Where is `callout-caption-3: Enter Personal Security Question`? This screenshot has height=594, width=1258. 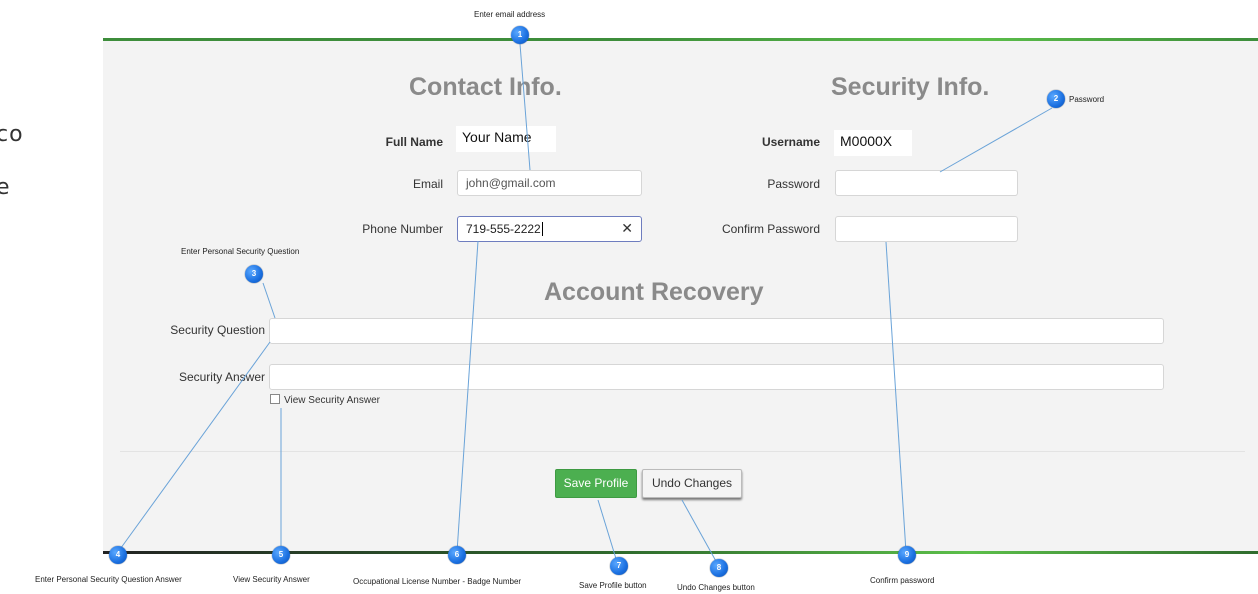 callout-caption-3: Enter Personal Security Question is located at coordinates (240, 251).